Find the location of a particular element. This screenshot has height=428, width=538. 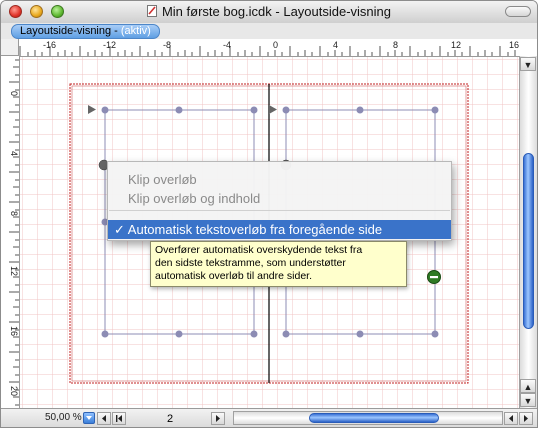

scroll-left-button is located at coordinates (511, 418).